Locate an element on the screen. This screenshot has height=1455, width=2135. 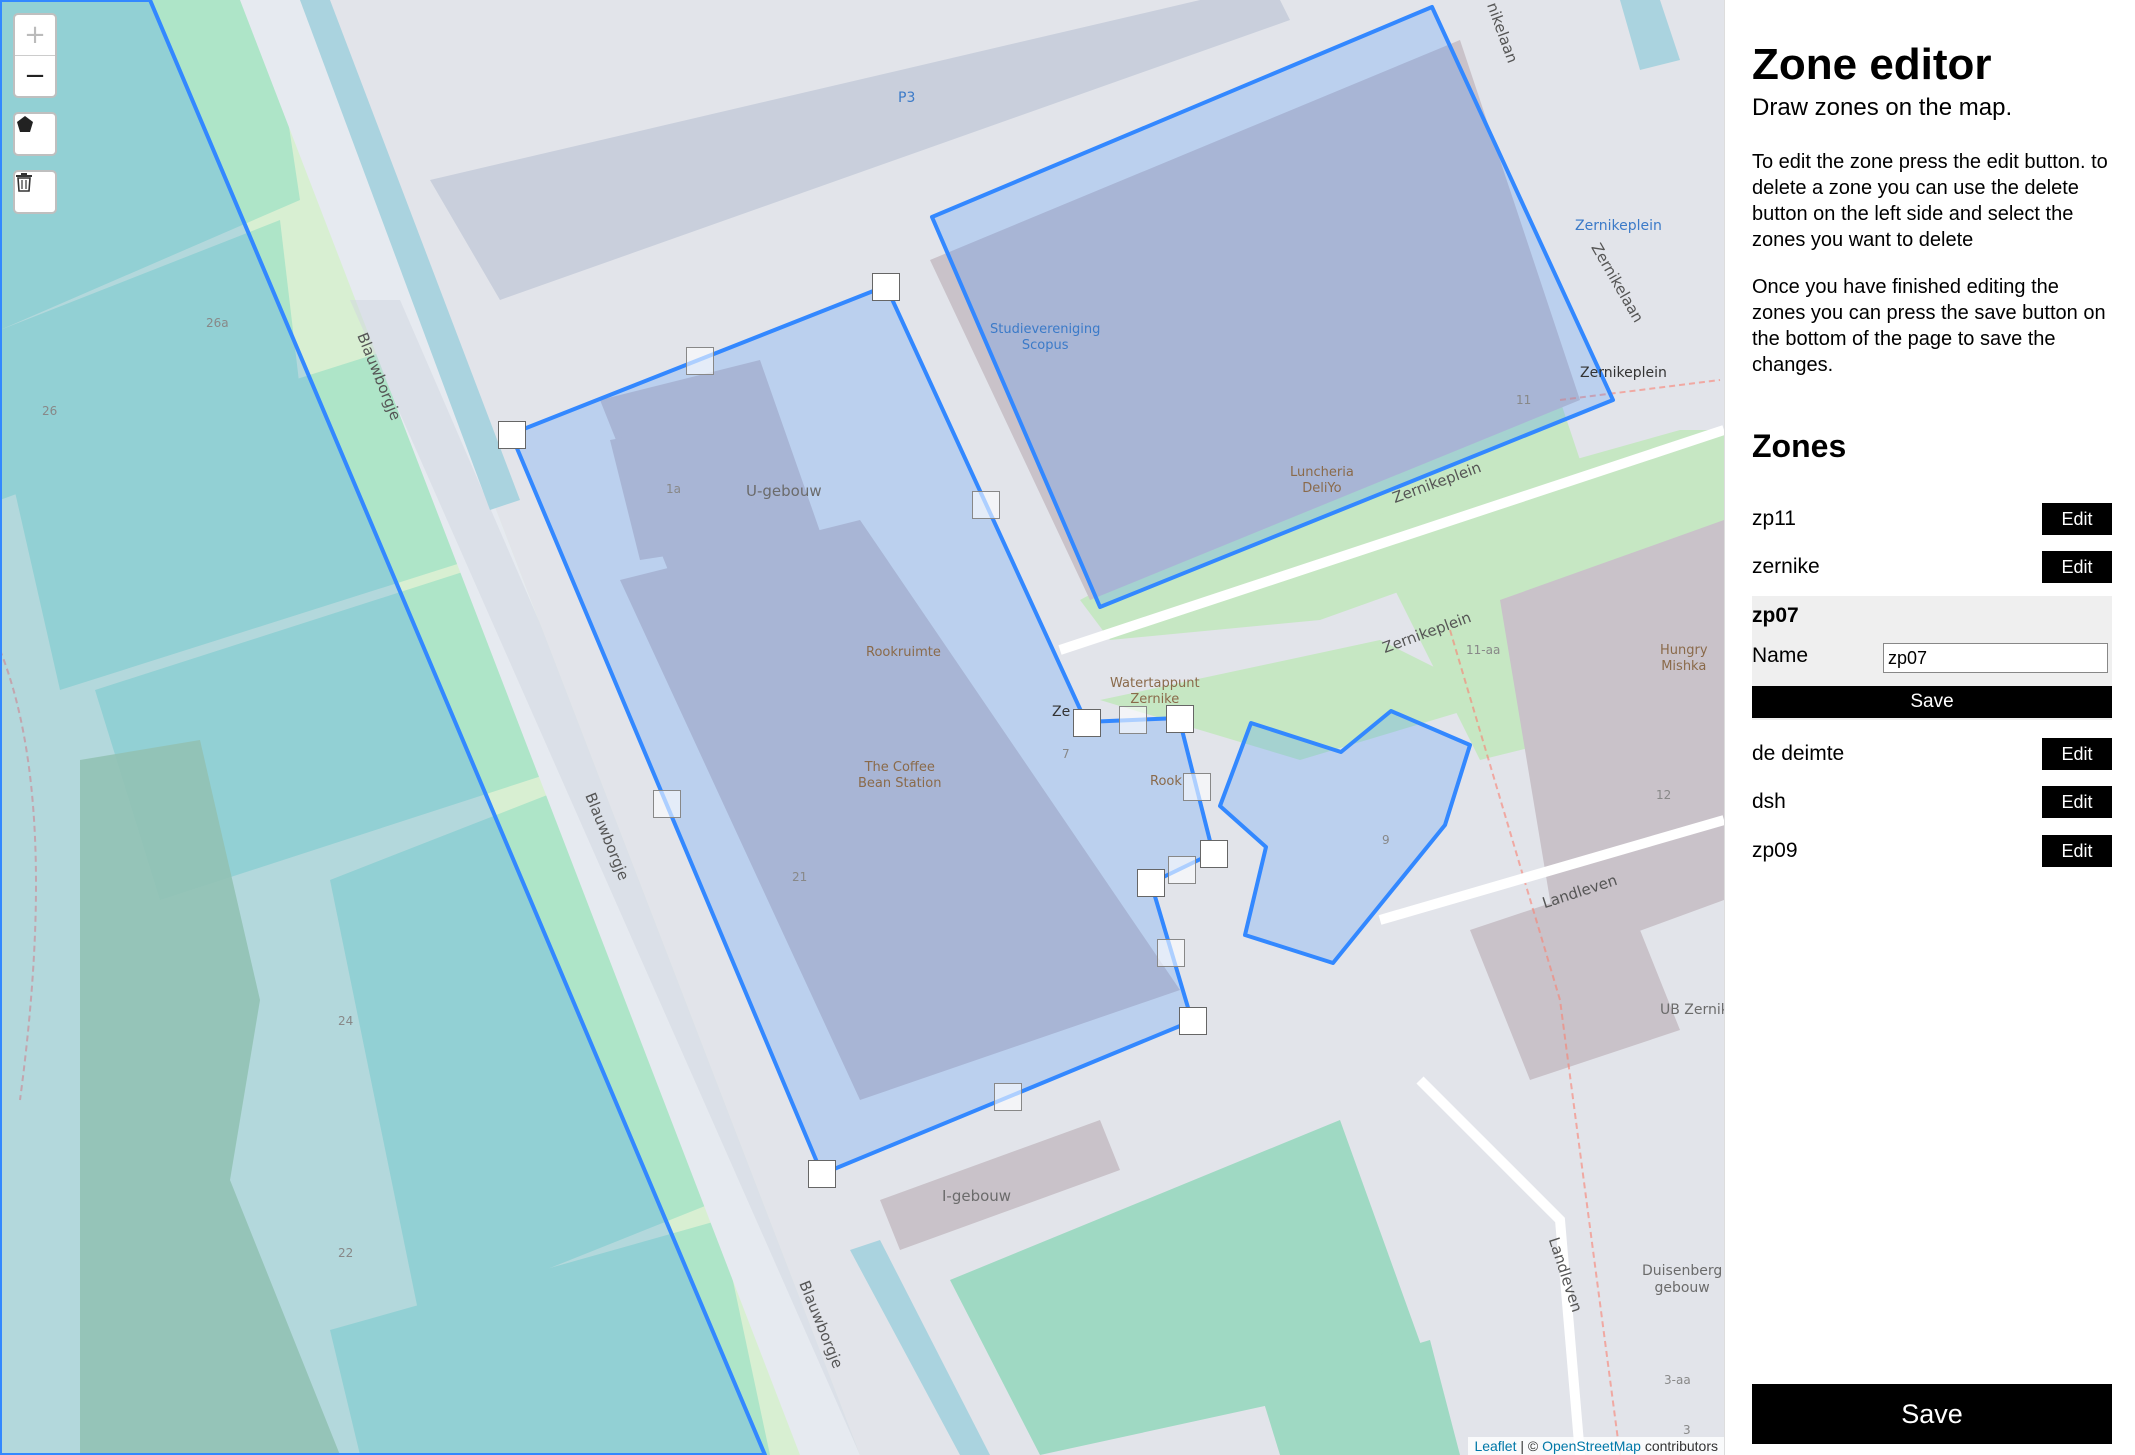
zone-name: de deimte is located at coordinates (1798, 753).